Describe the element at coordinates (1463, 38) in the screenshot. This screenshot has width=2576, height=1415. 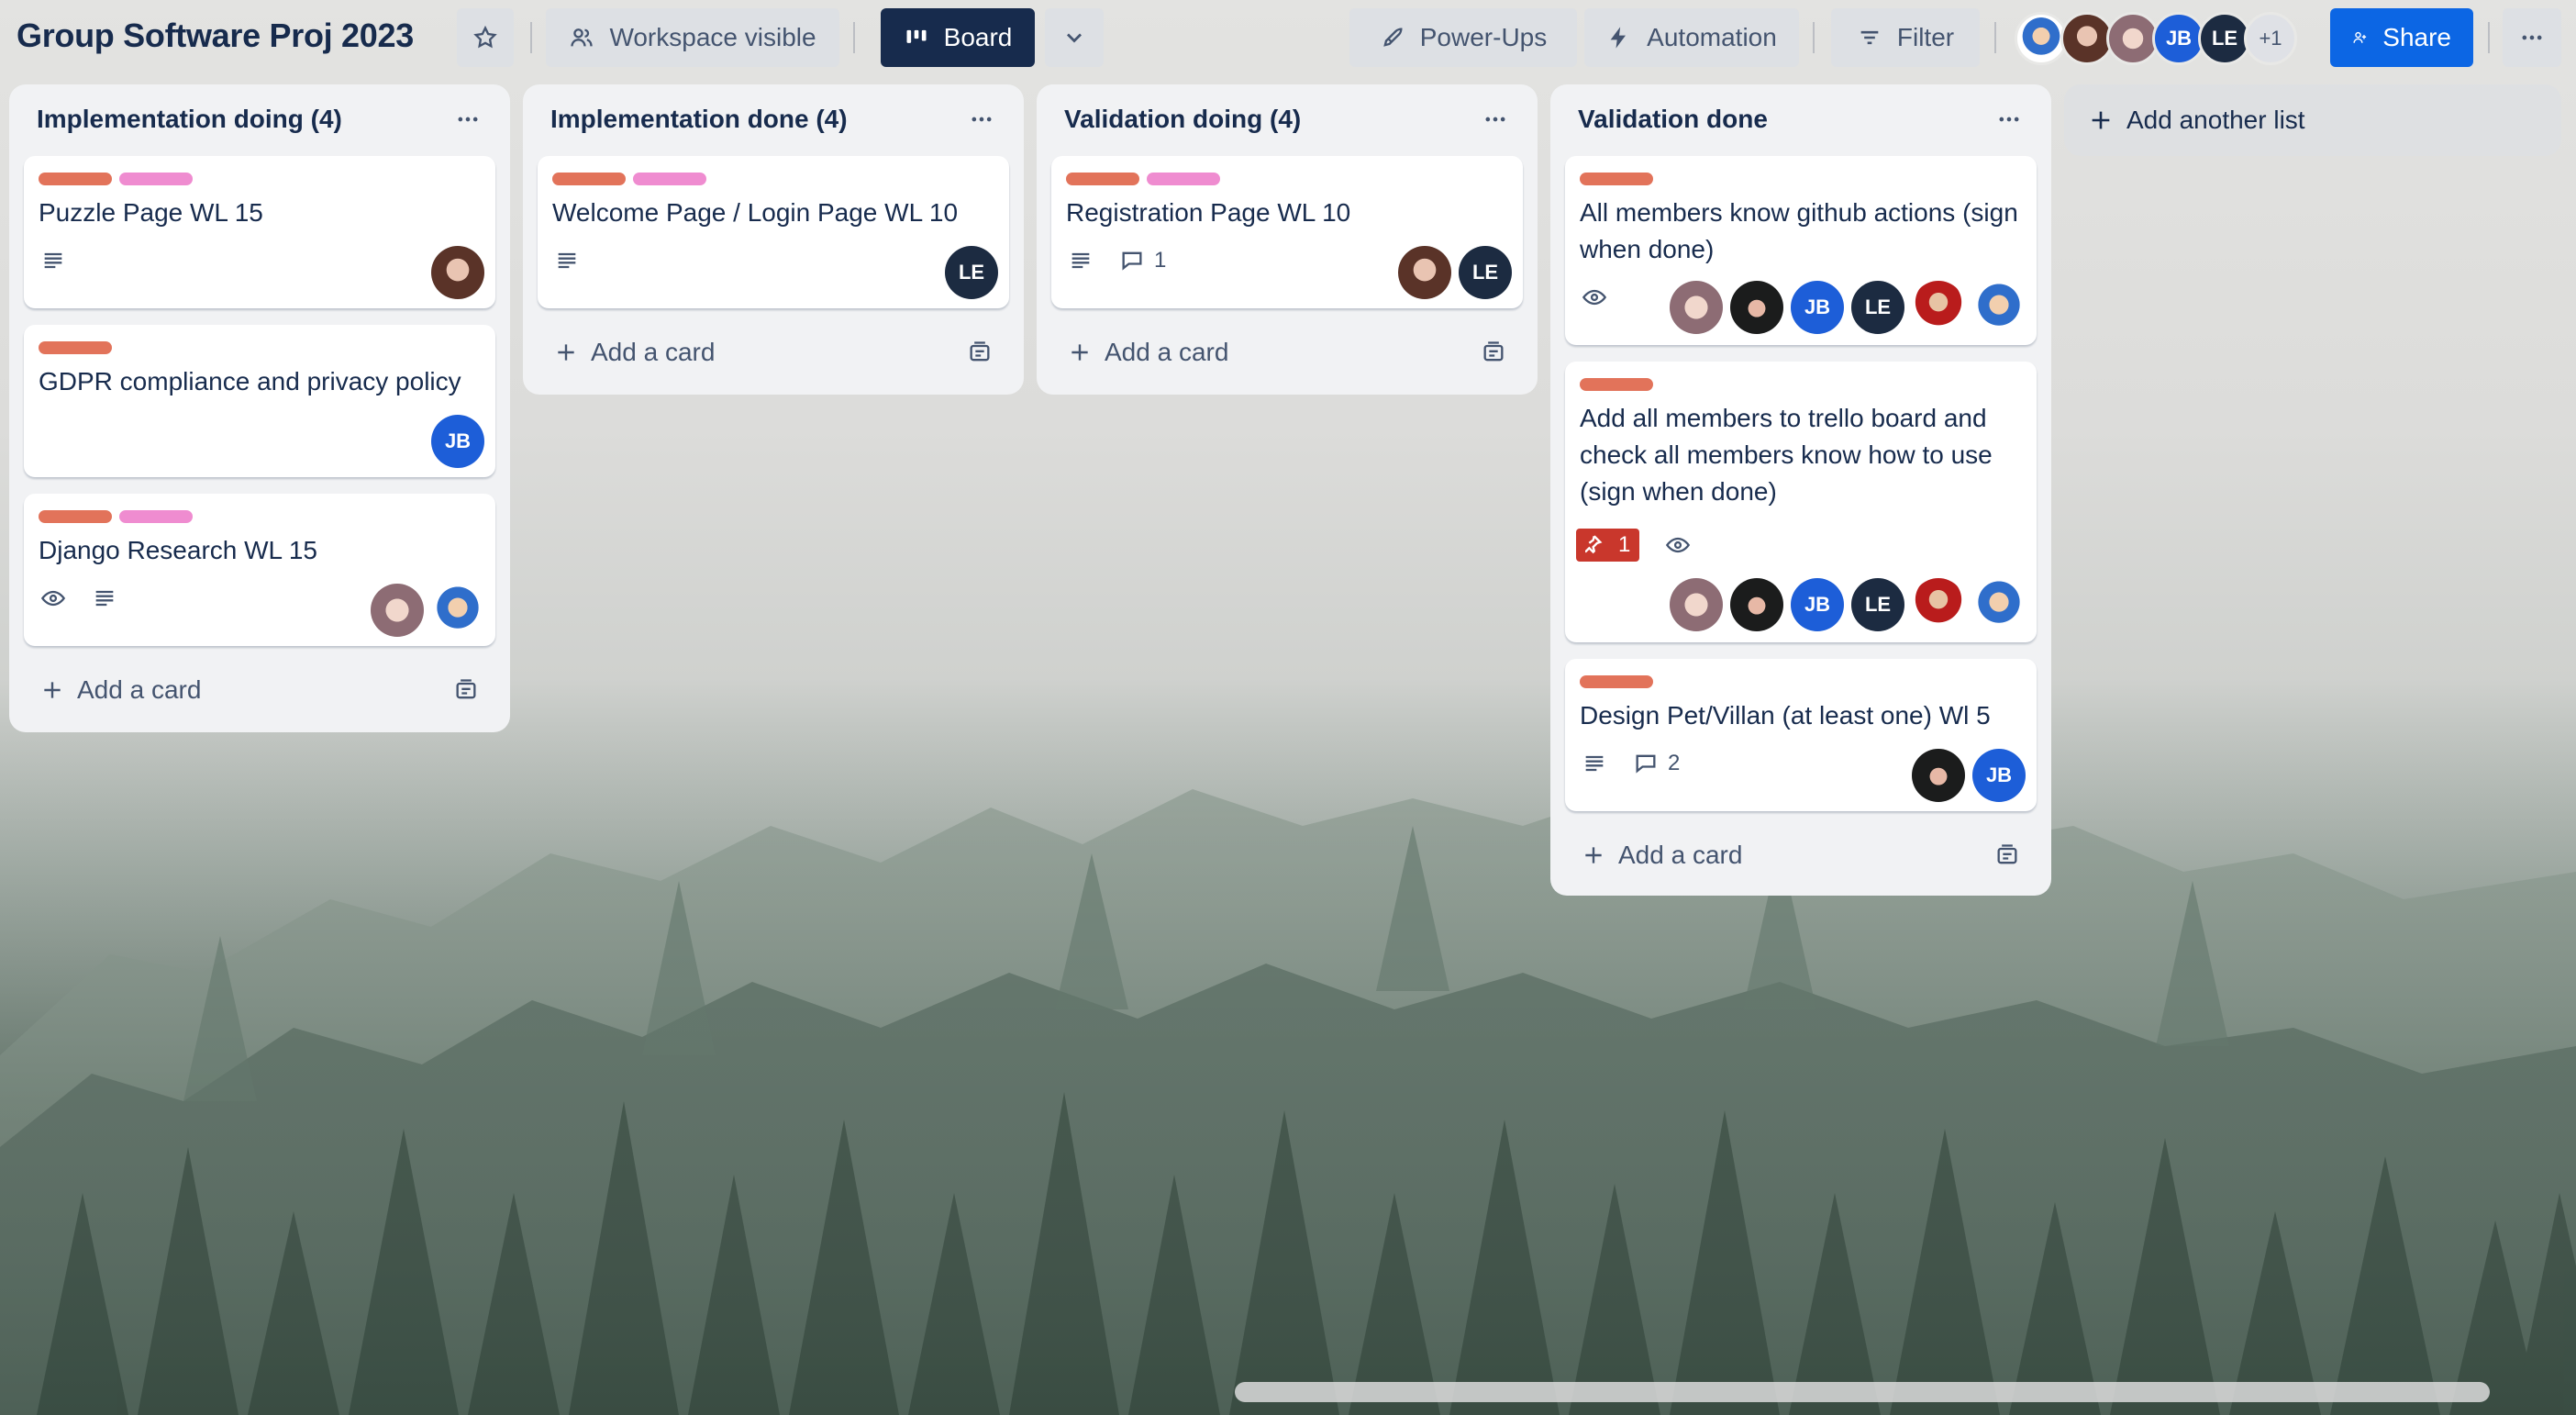
I see `power-ups-button: Power-Ups` at that location.